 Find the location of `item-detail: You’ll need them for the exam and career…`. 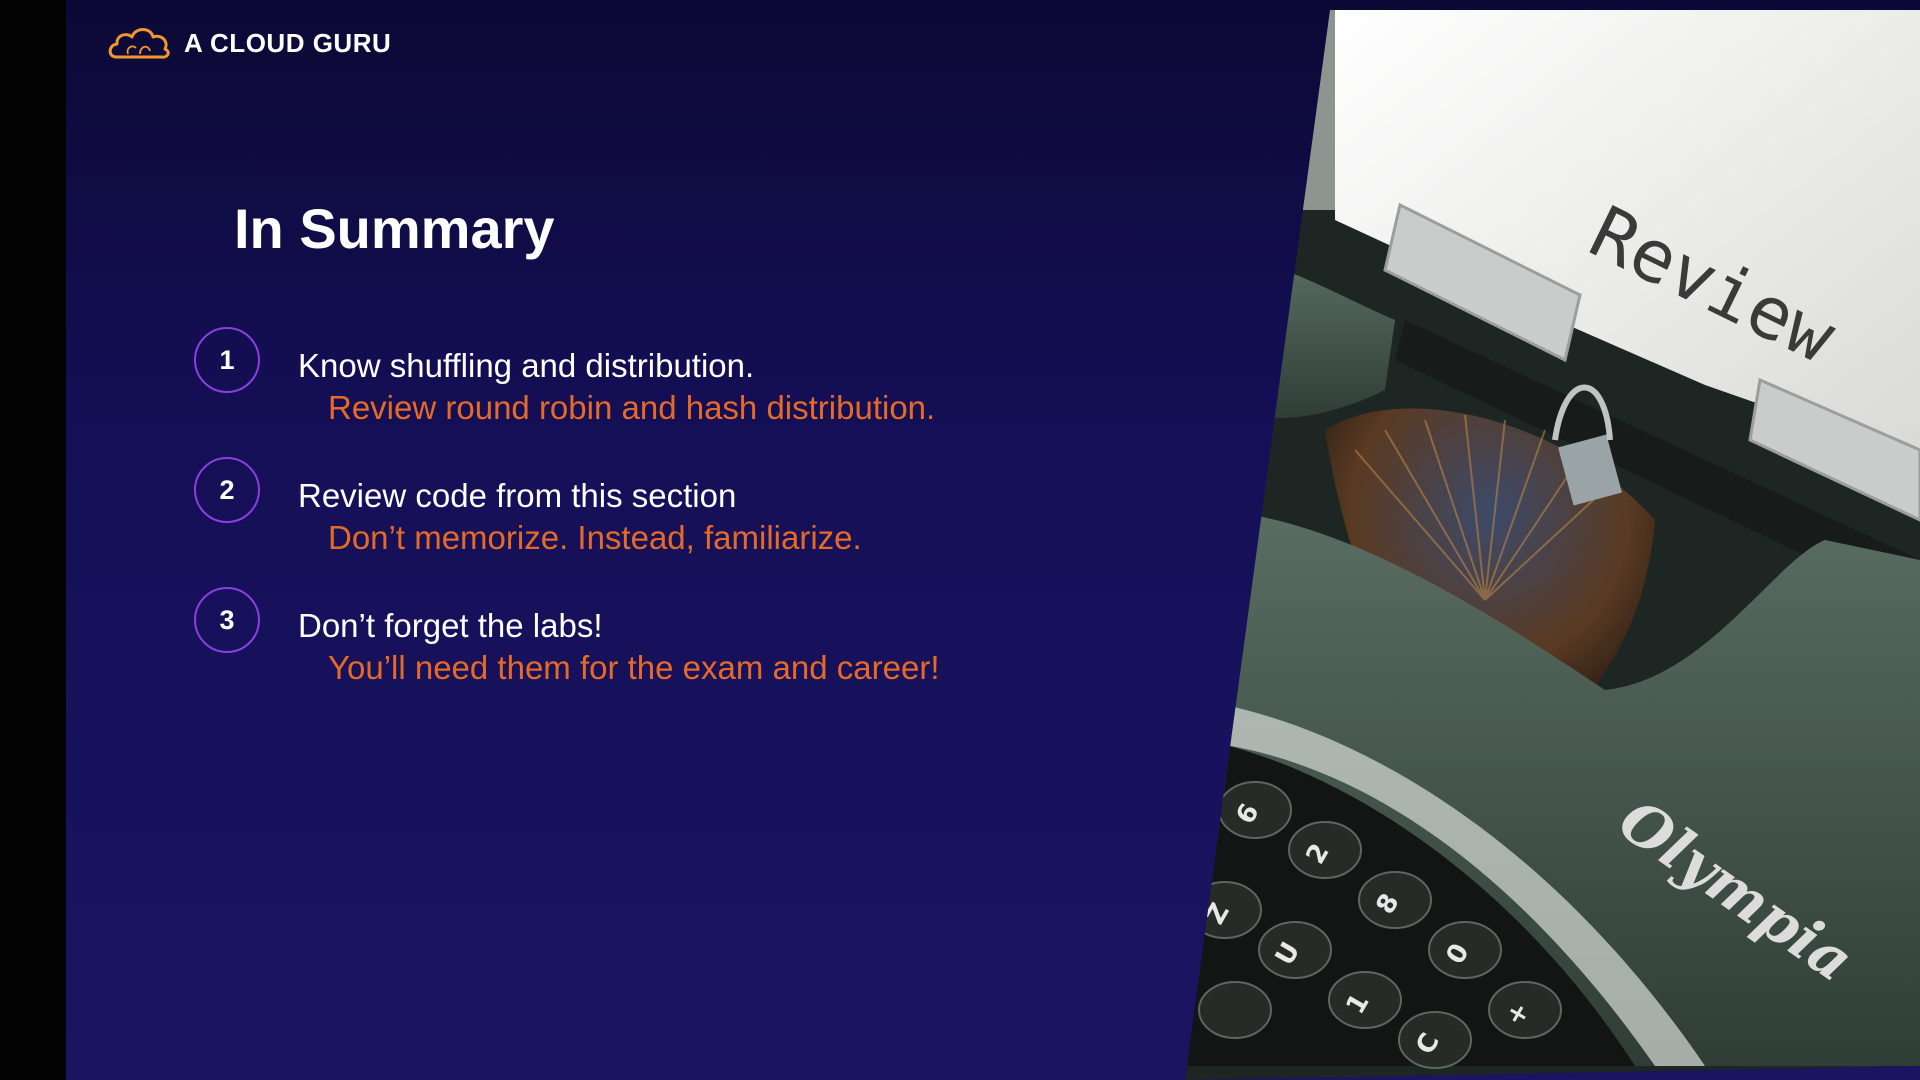

item-detail: You’ll need them for the exam and career… is located at coordinates (634, 667).